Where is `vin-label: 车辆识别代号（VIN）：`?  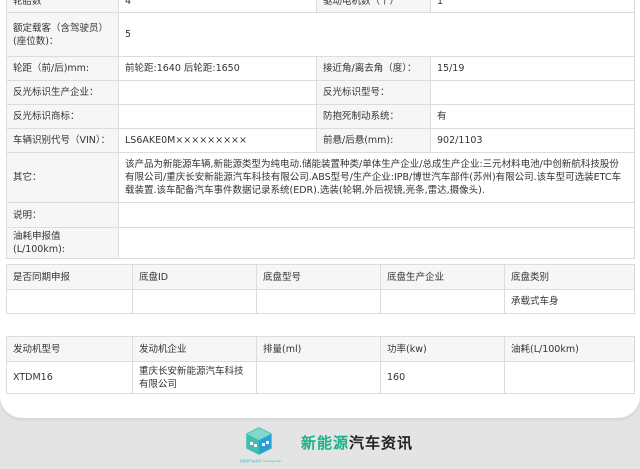 vin-label: 车辆识别代号（VIN）： is located at coordinates (62, 140).